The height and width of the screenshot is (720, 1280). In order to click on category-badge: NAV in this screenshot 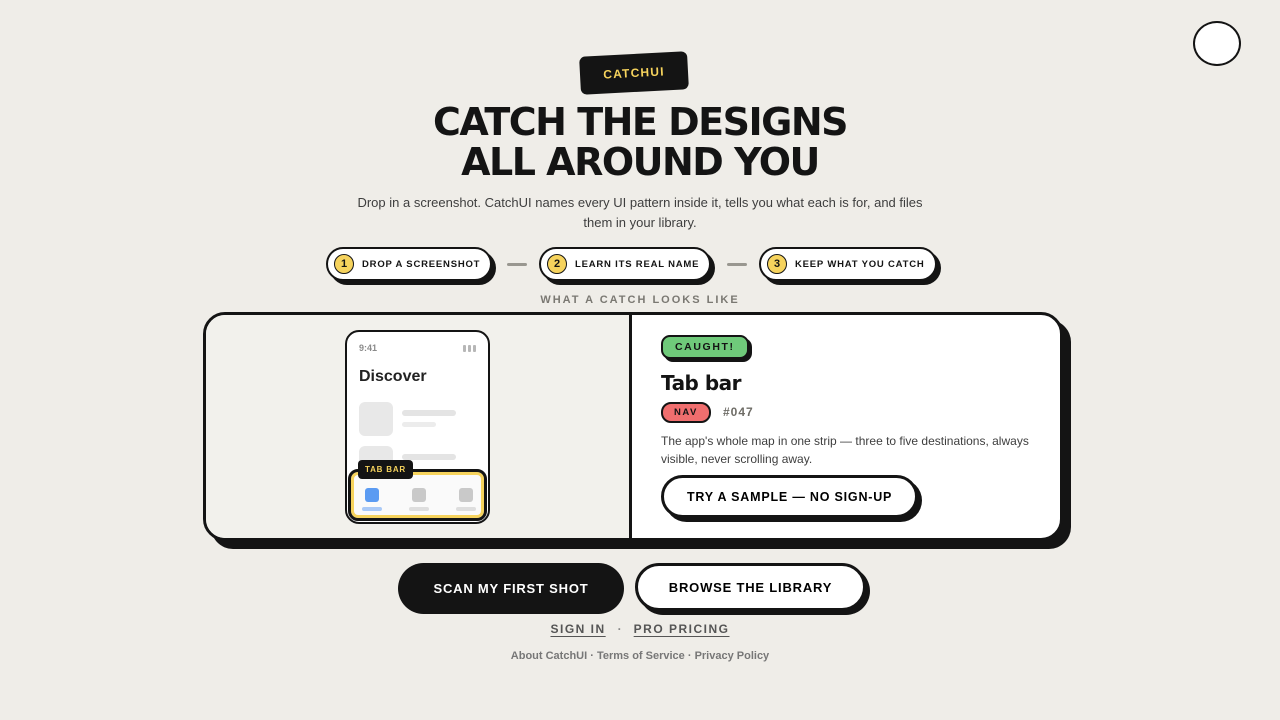, I will do `click(686, 412)`.